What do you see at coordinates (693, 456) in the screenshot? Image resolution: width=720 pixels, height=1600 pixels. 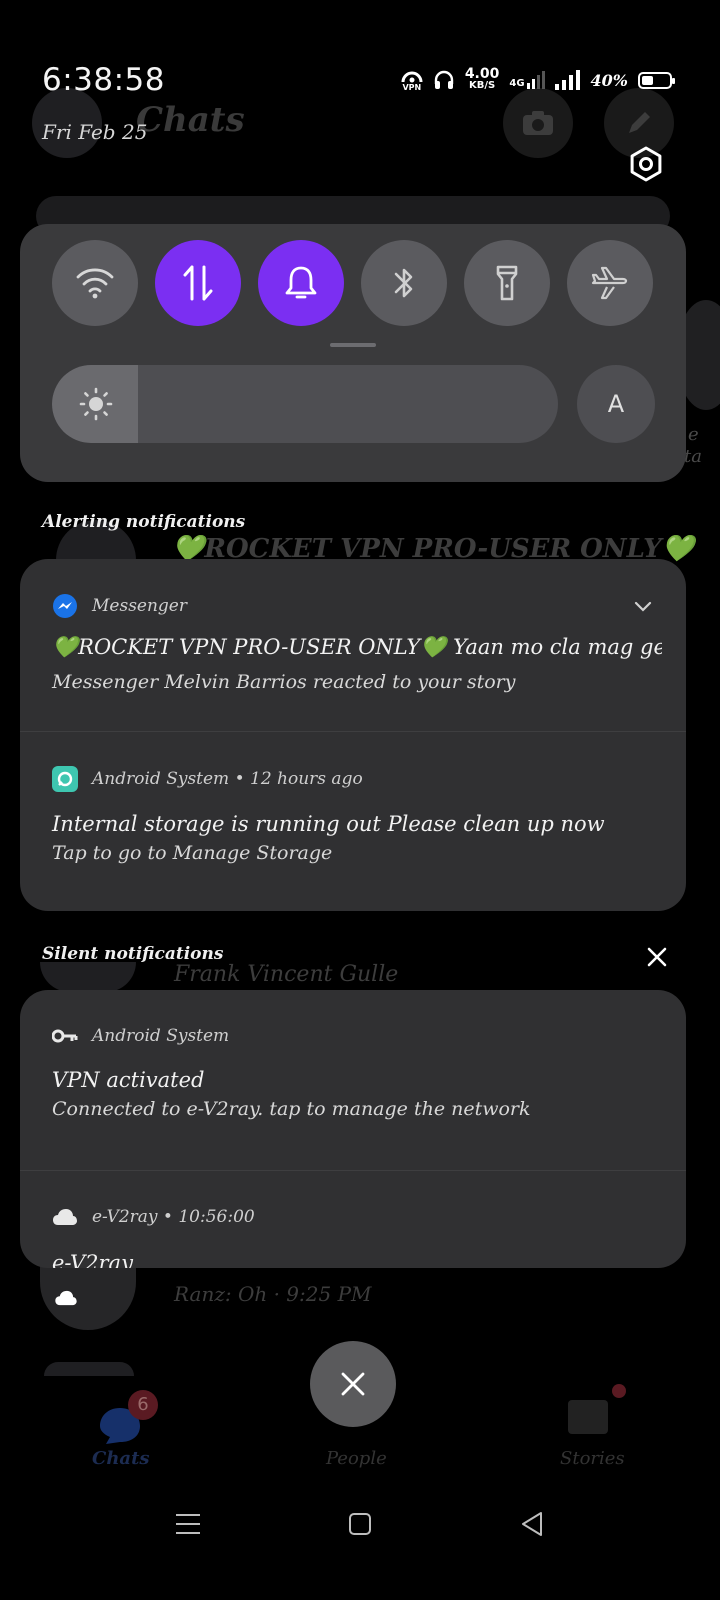 I see `background-side-text-2: ta` at bounding box center [693, 456].